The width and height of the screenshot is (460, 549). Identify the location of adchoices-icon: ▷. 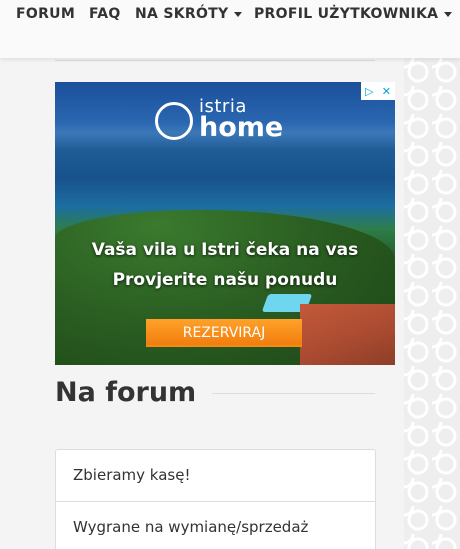
(369, 91).